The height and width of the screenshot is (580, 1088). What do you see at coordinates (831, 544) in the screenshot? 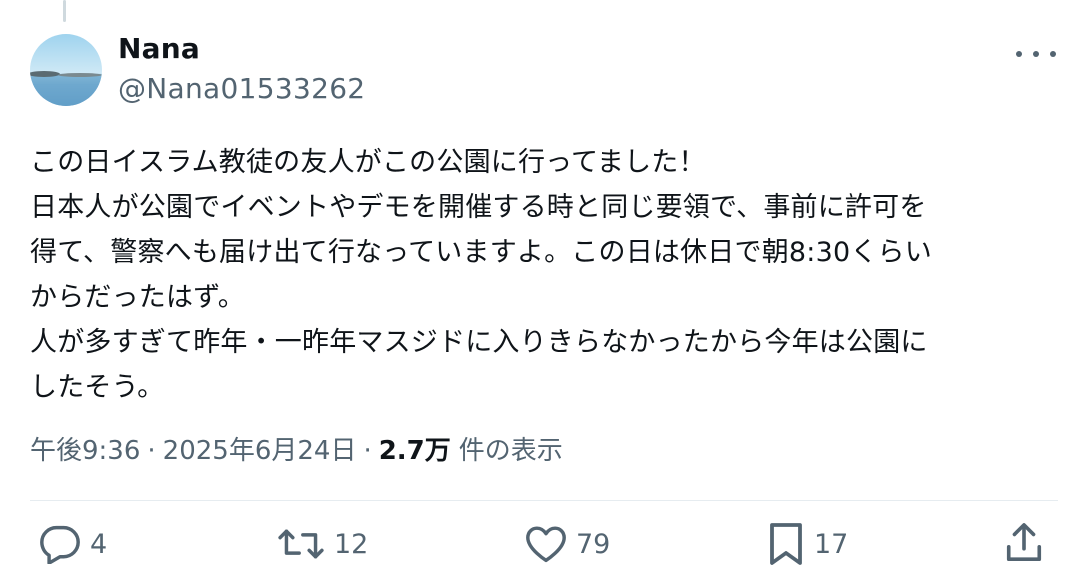
I see `bookmark-count: 17` at bounding box center [831, 544].